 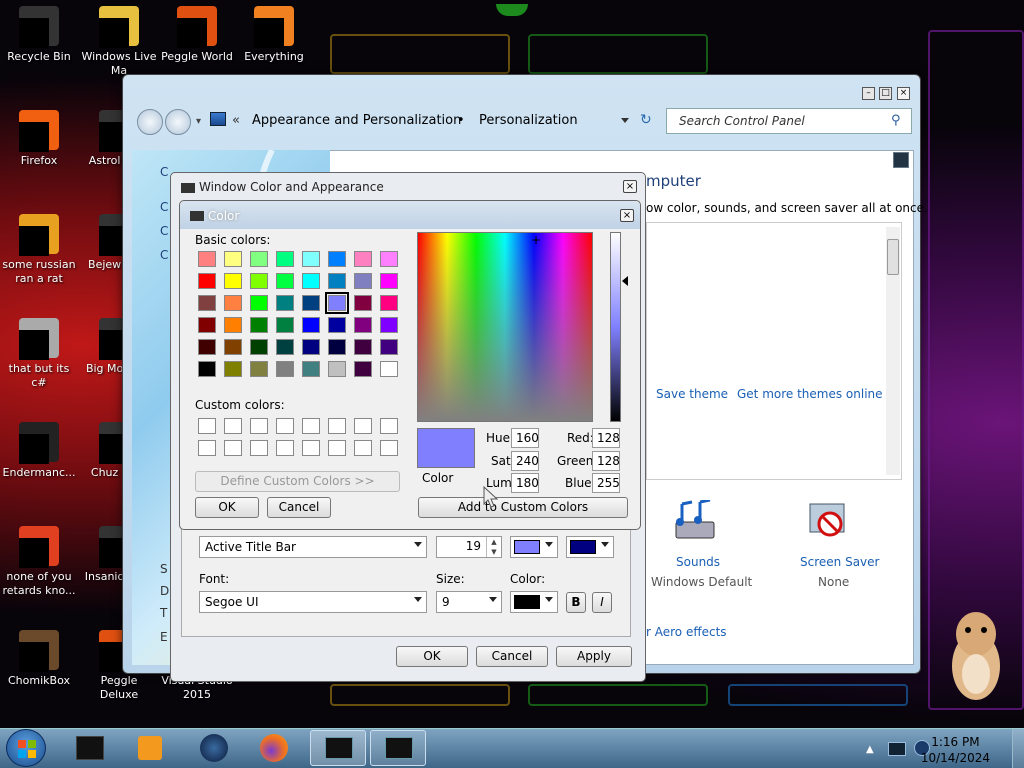 What do you see at coordinates (839, 562) in the screenshot?
I see `screen-saver-link: Screen Saver` at bounding box center [839, 562].